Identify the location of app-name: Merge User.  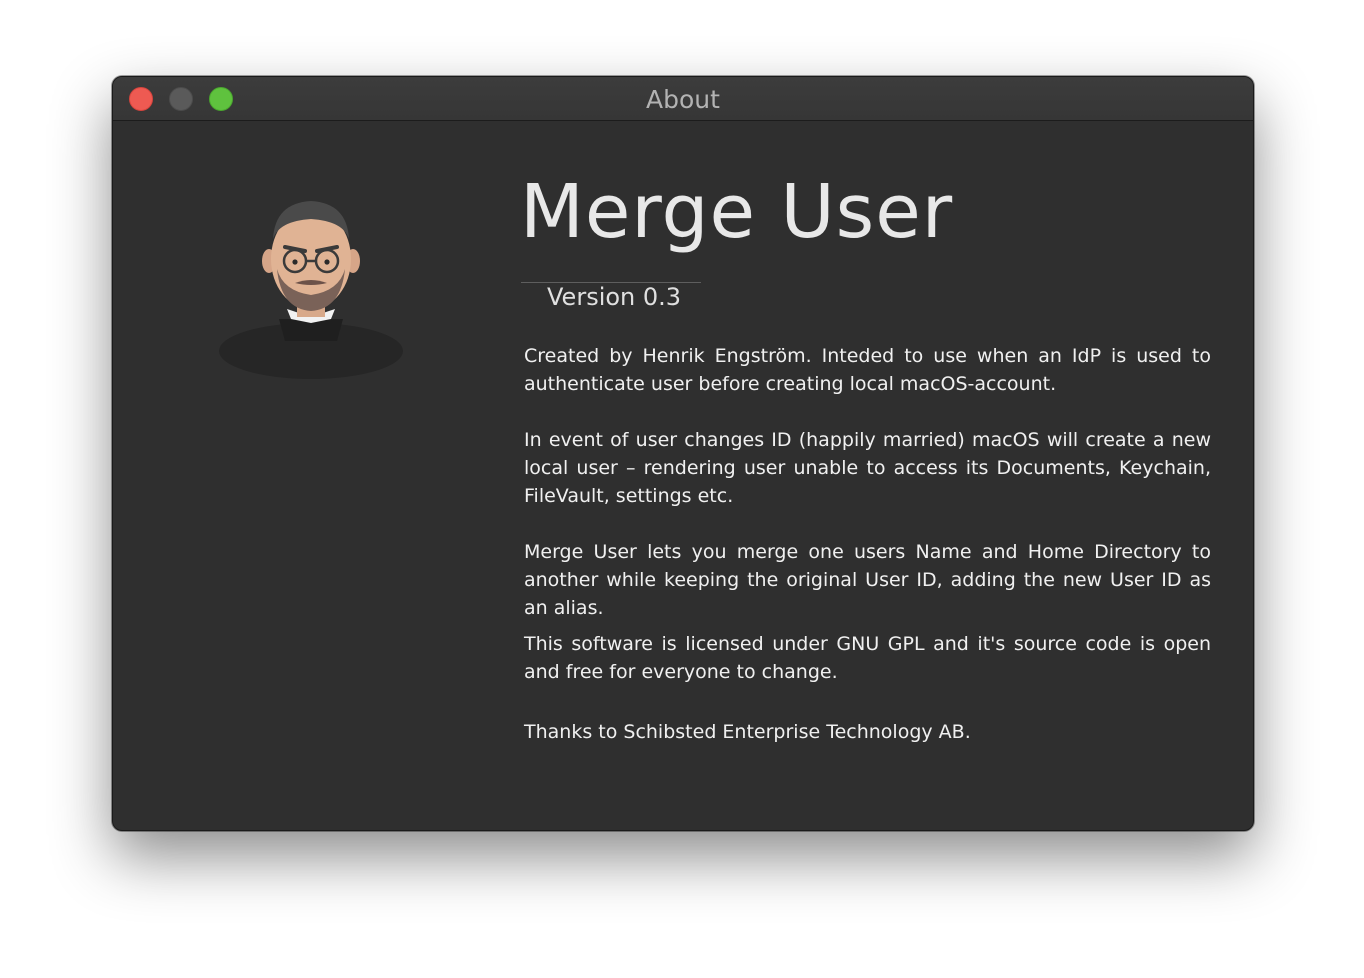
(737, 212).